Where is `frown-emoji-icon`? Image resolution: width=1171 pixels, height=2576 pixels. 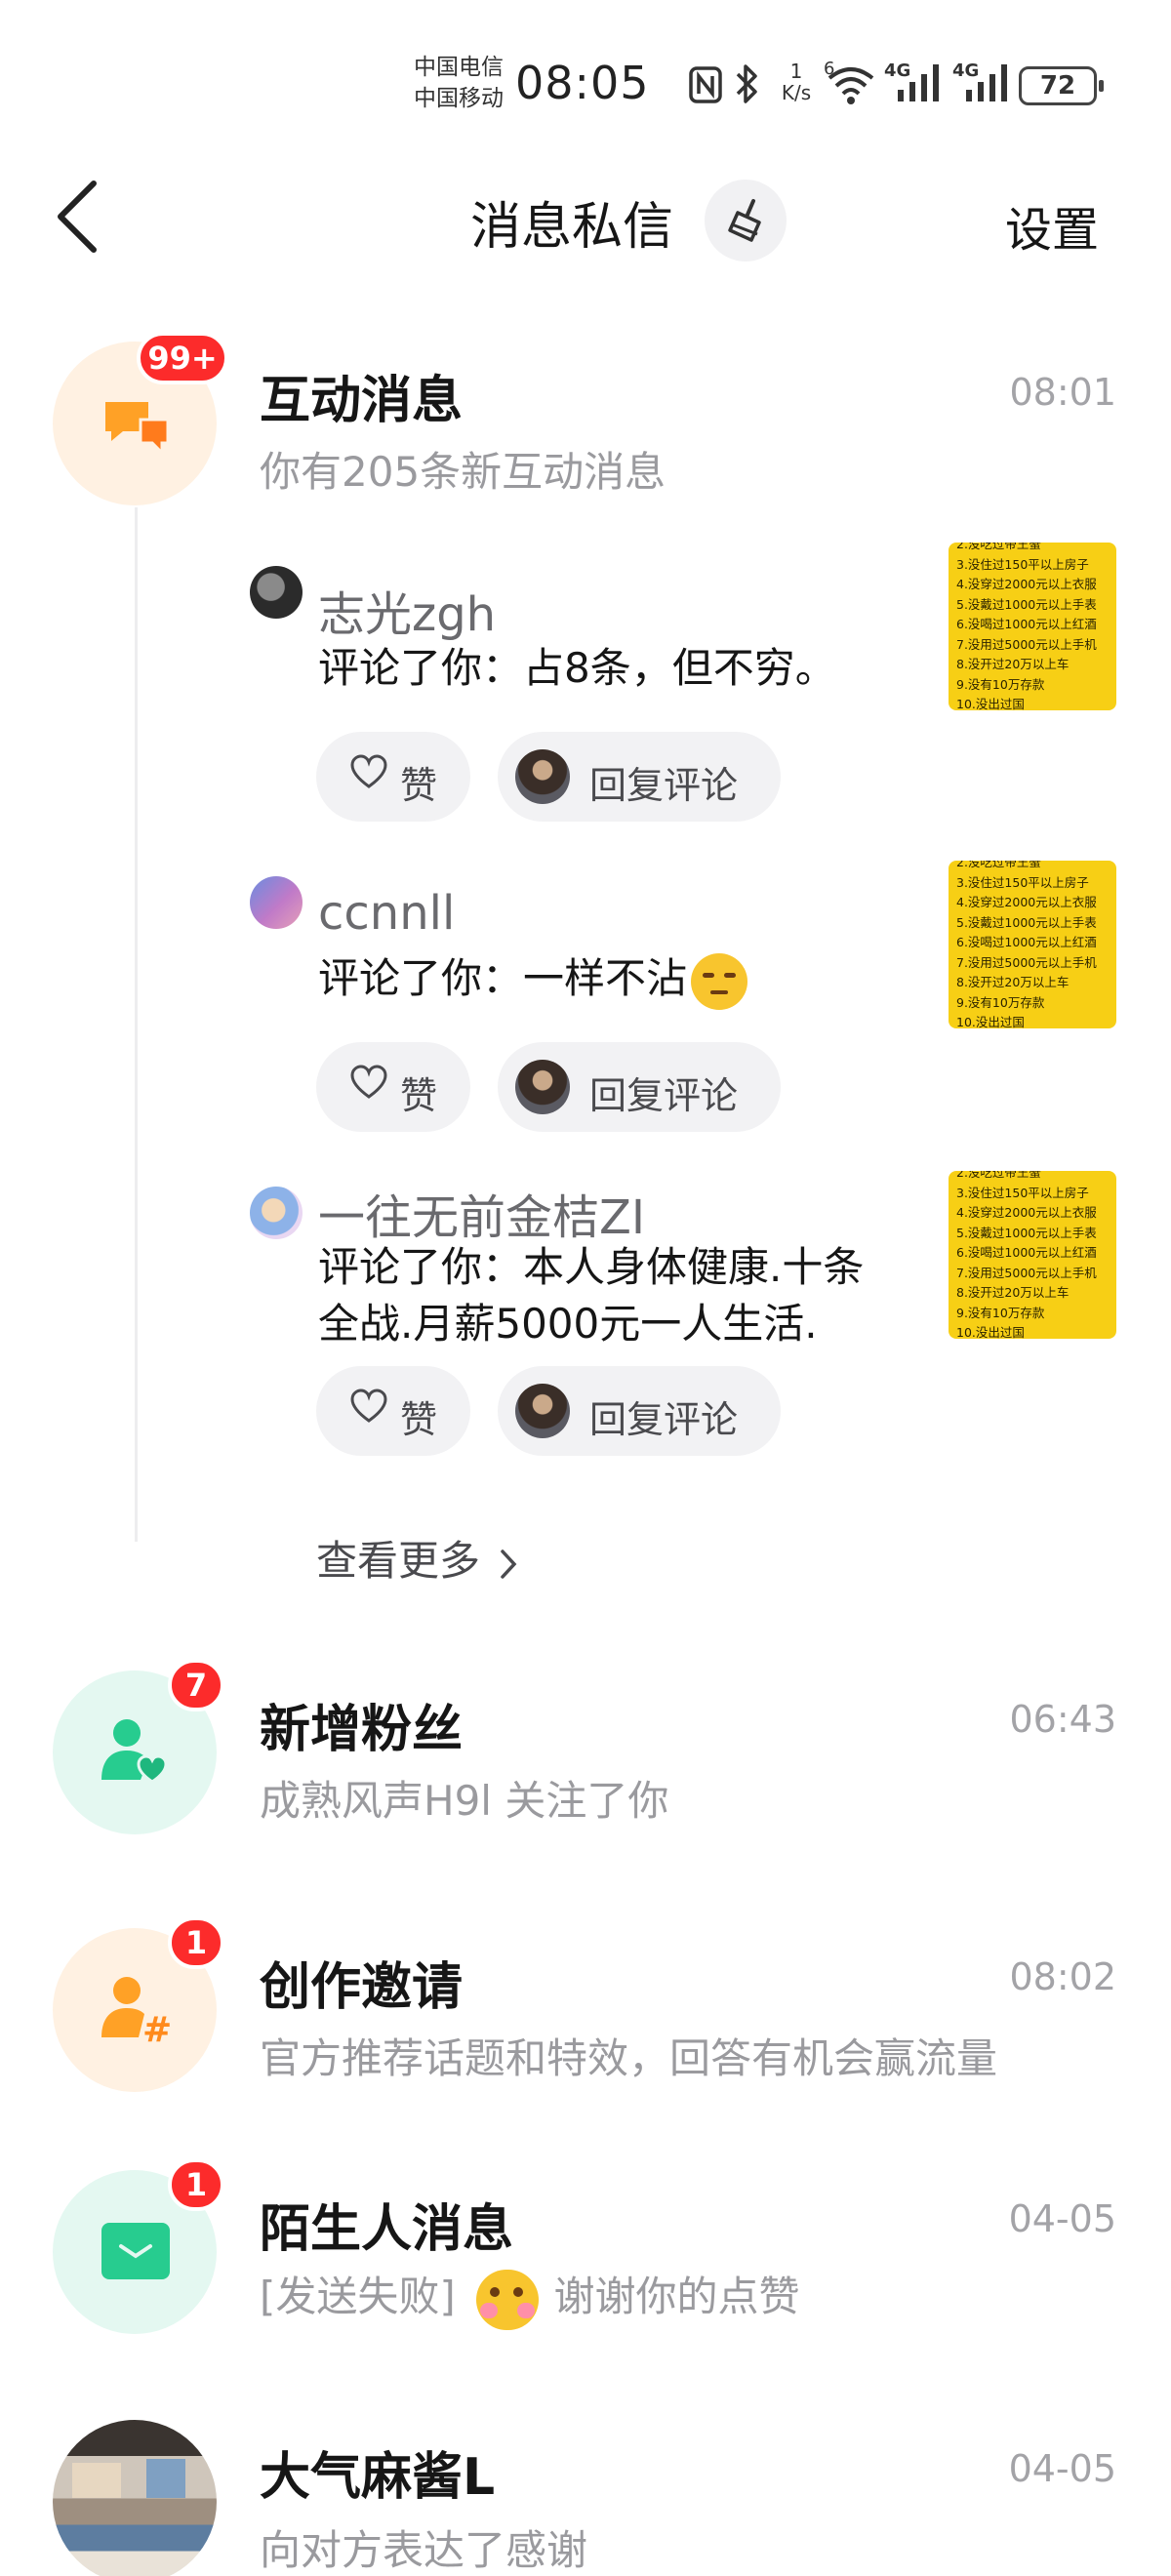
frown-emoji-icon is located at coordinates (719, 981).